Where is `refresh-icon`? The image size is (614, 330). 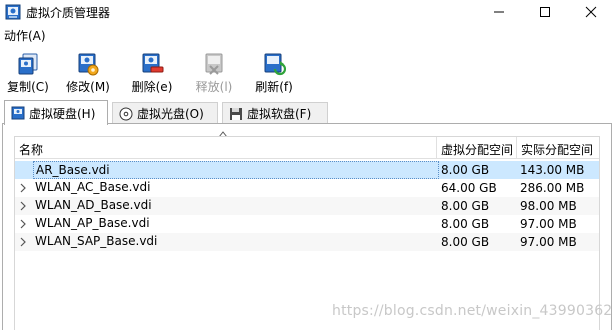
refresh-icon is located at coordinates (275, 64).